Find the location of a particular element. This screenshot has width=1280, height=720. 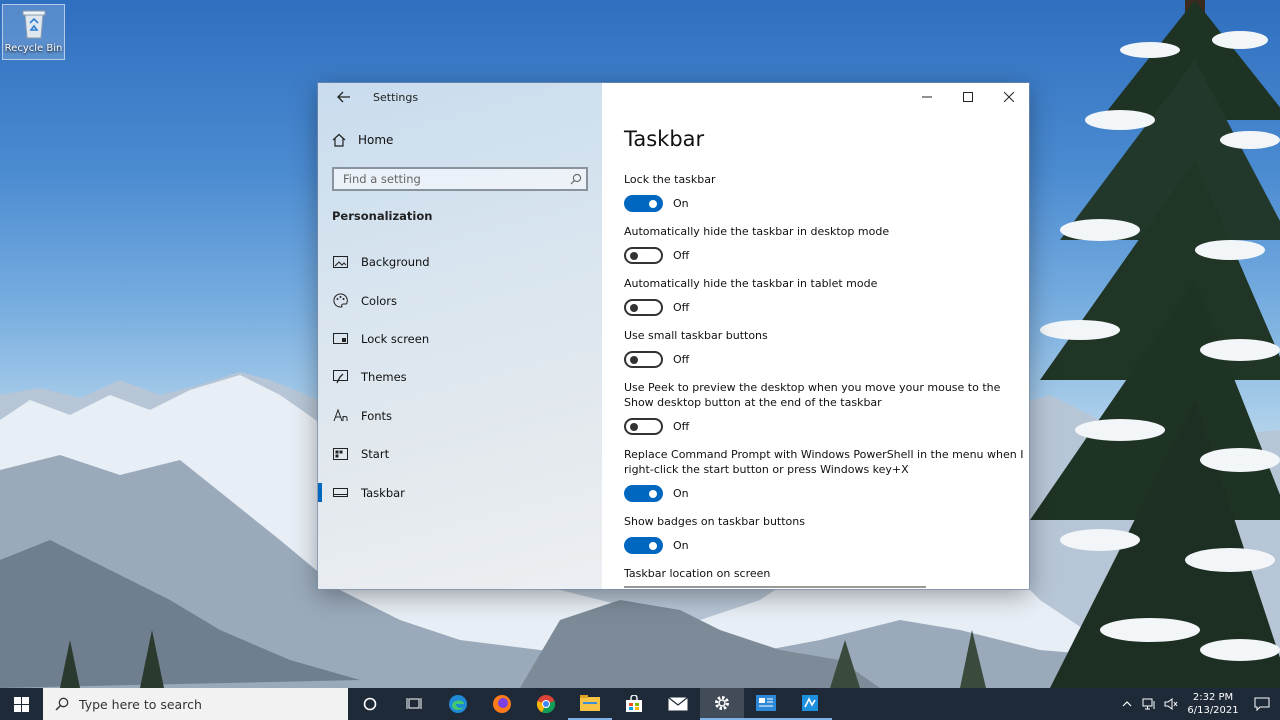

nav-item-label: Start is located at coordinates (375, 454).